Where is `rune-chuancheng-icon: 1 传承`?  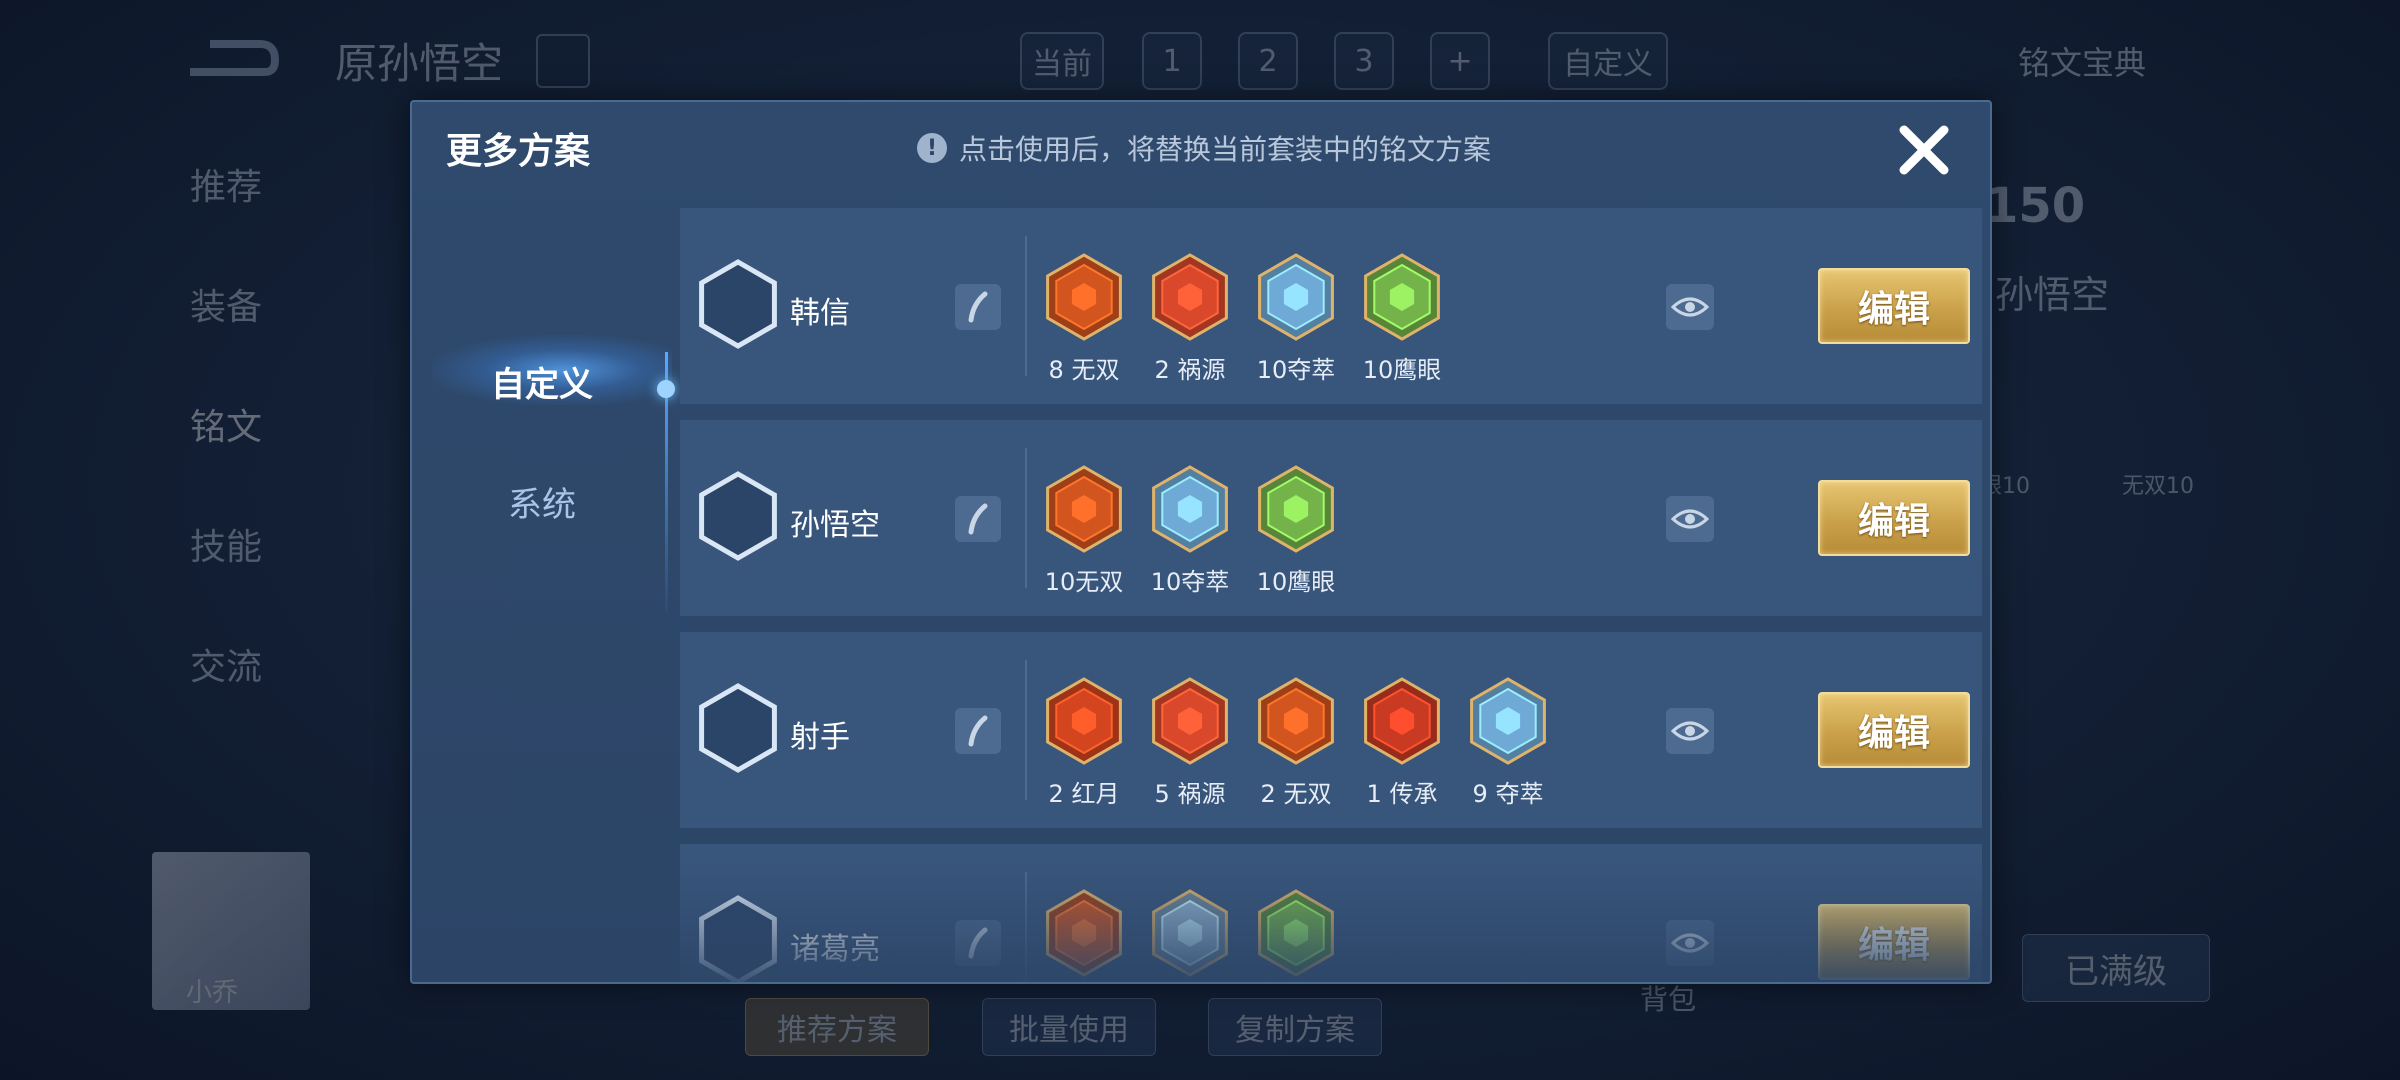 rune-chuancheng-icon: 1 传承 is located at coordinates (1402, 746).